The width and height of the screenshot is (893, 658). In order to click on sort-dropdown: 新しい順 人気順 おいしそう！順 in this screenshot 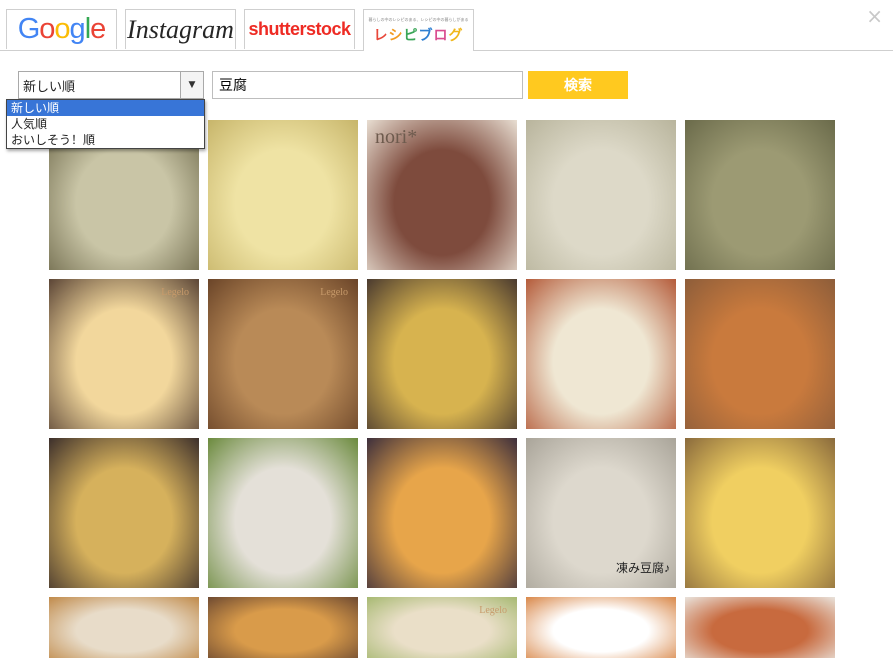, I will do `click(105, 124)`.